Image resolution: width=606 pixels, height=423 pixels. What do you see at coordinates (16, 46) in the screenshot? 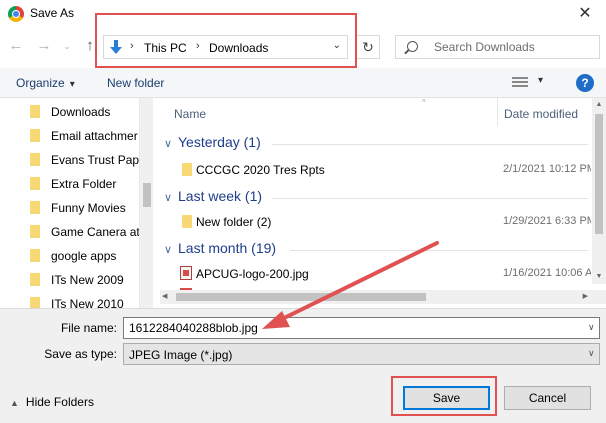
I see `back-button: ←` at bounding box center [16, 46].